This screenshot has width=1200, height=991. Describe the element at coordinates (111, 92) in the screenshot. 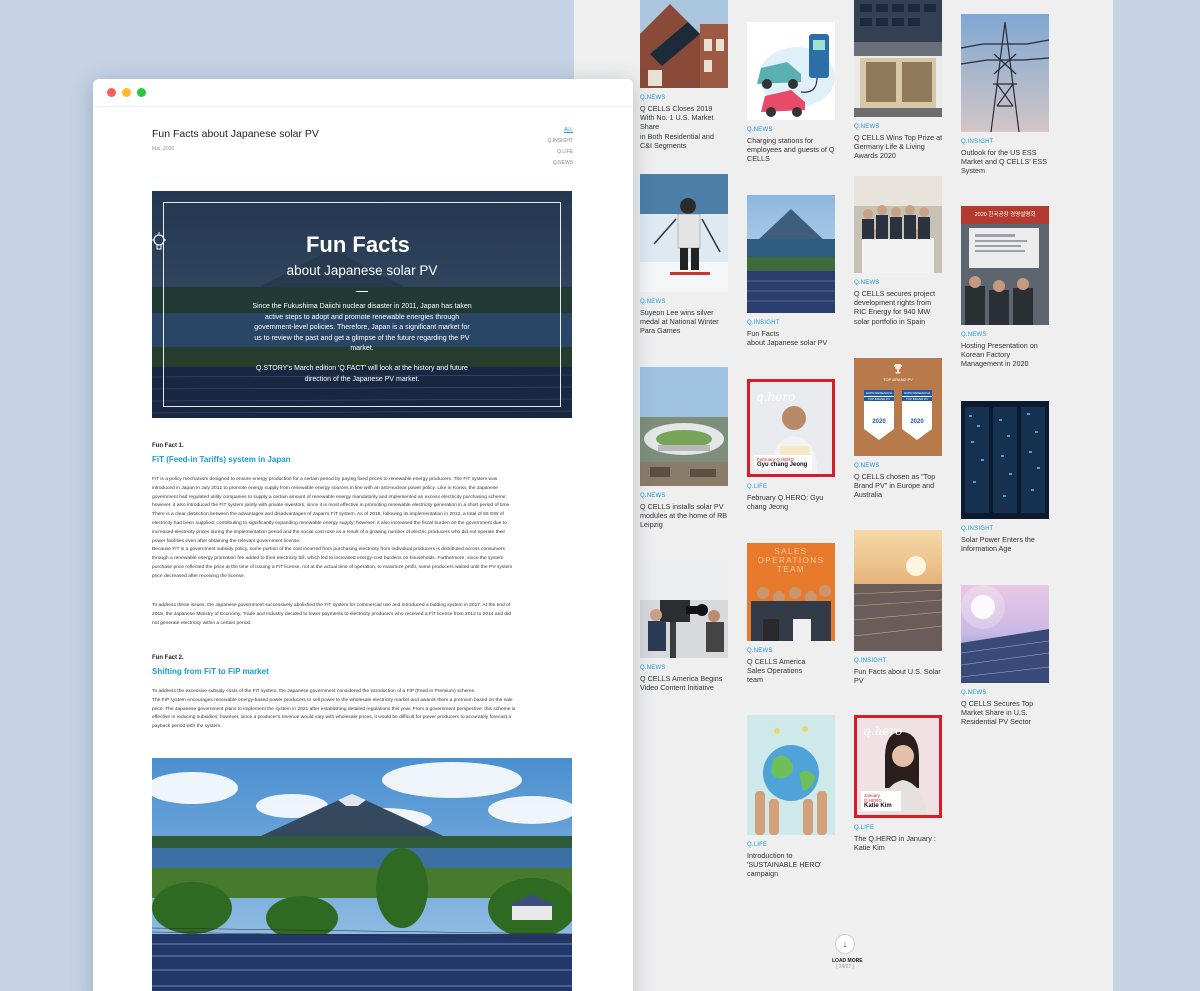

I see `close-window-button` at that location.